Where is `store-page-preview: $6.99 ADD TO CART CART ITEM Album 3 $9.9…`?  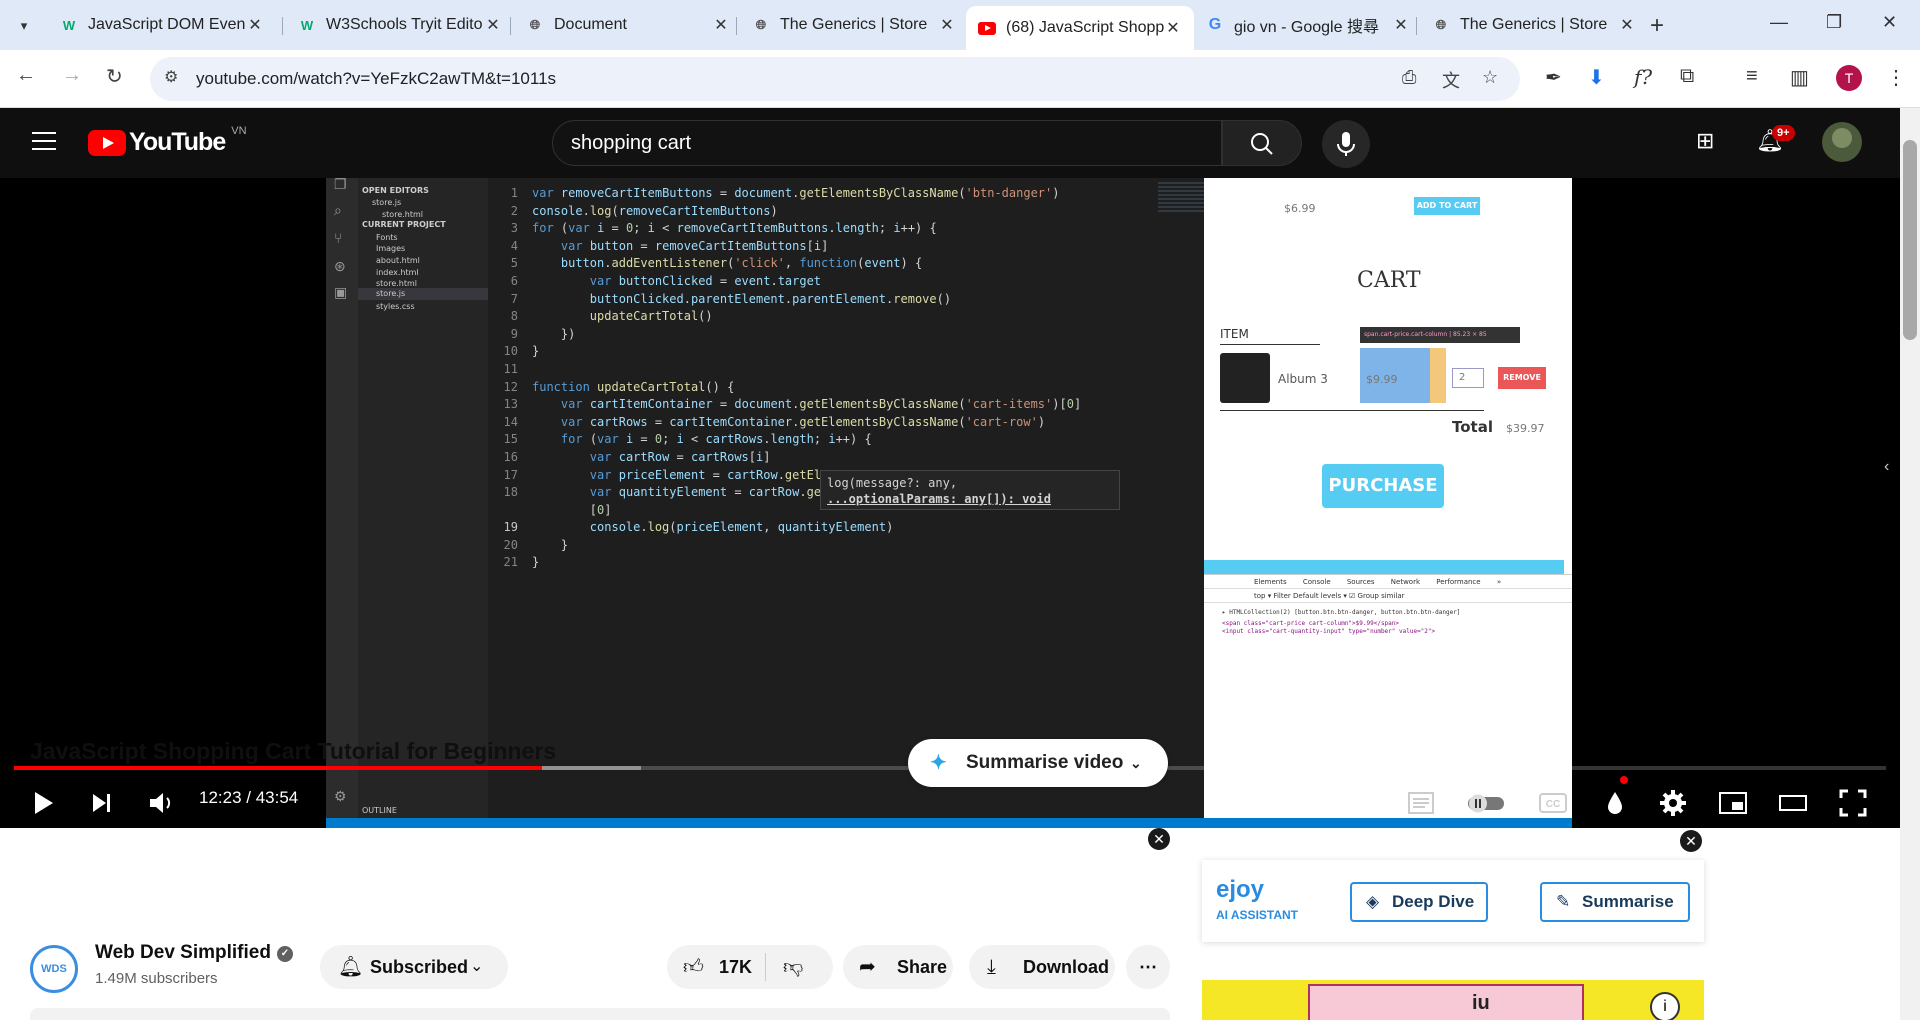
store-page-preview: $6.99 ADD TO CART CART ITEM Album 3 $9.9… is located at coordinates (1388, 498).